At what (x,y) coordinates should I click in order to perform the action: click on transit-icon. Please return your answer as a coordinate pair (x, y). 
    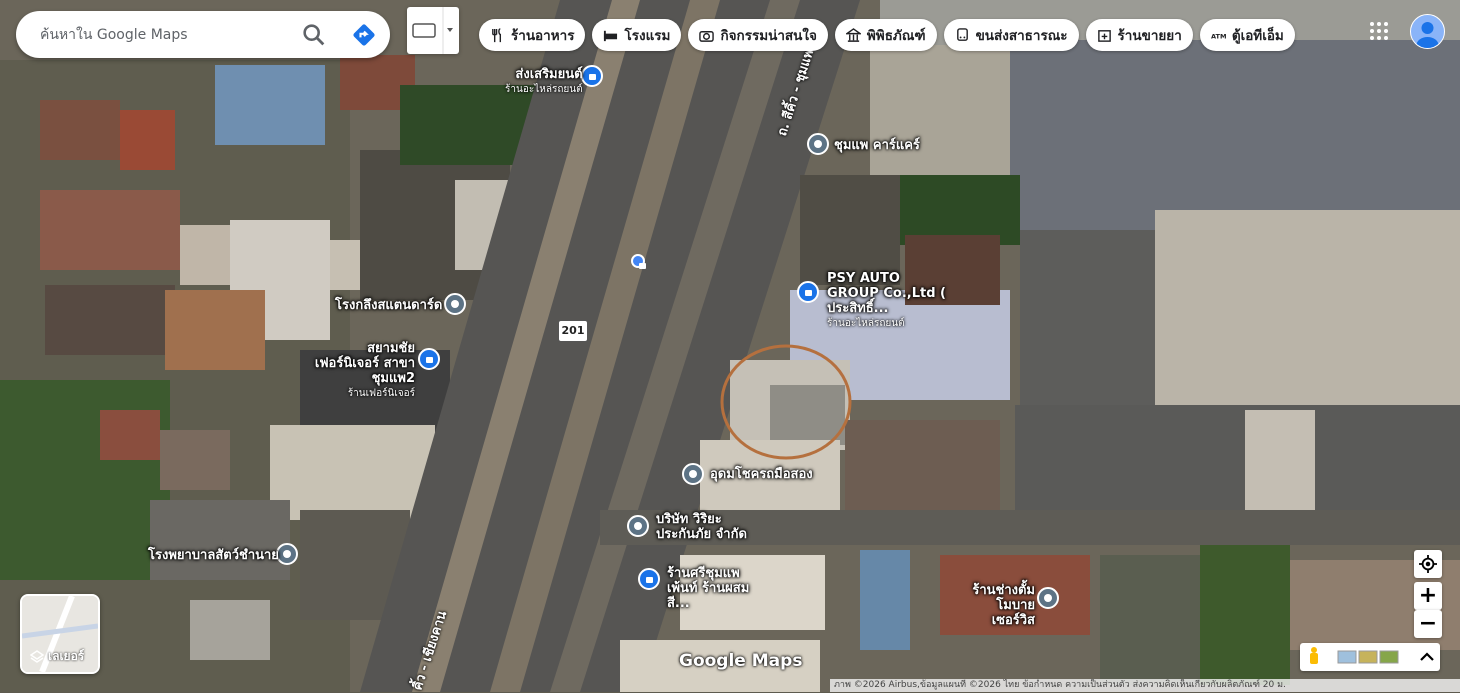
    Looking at the image, I should click on (962, 34).